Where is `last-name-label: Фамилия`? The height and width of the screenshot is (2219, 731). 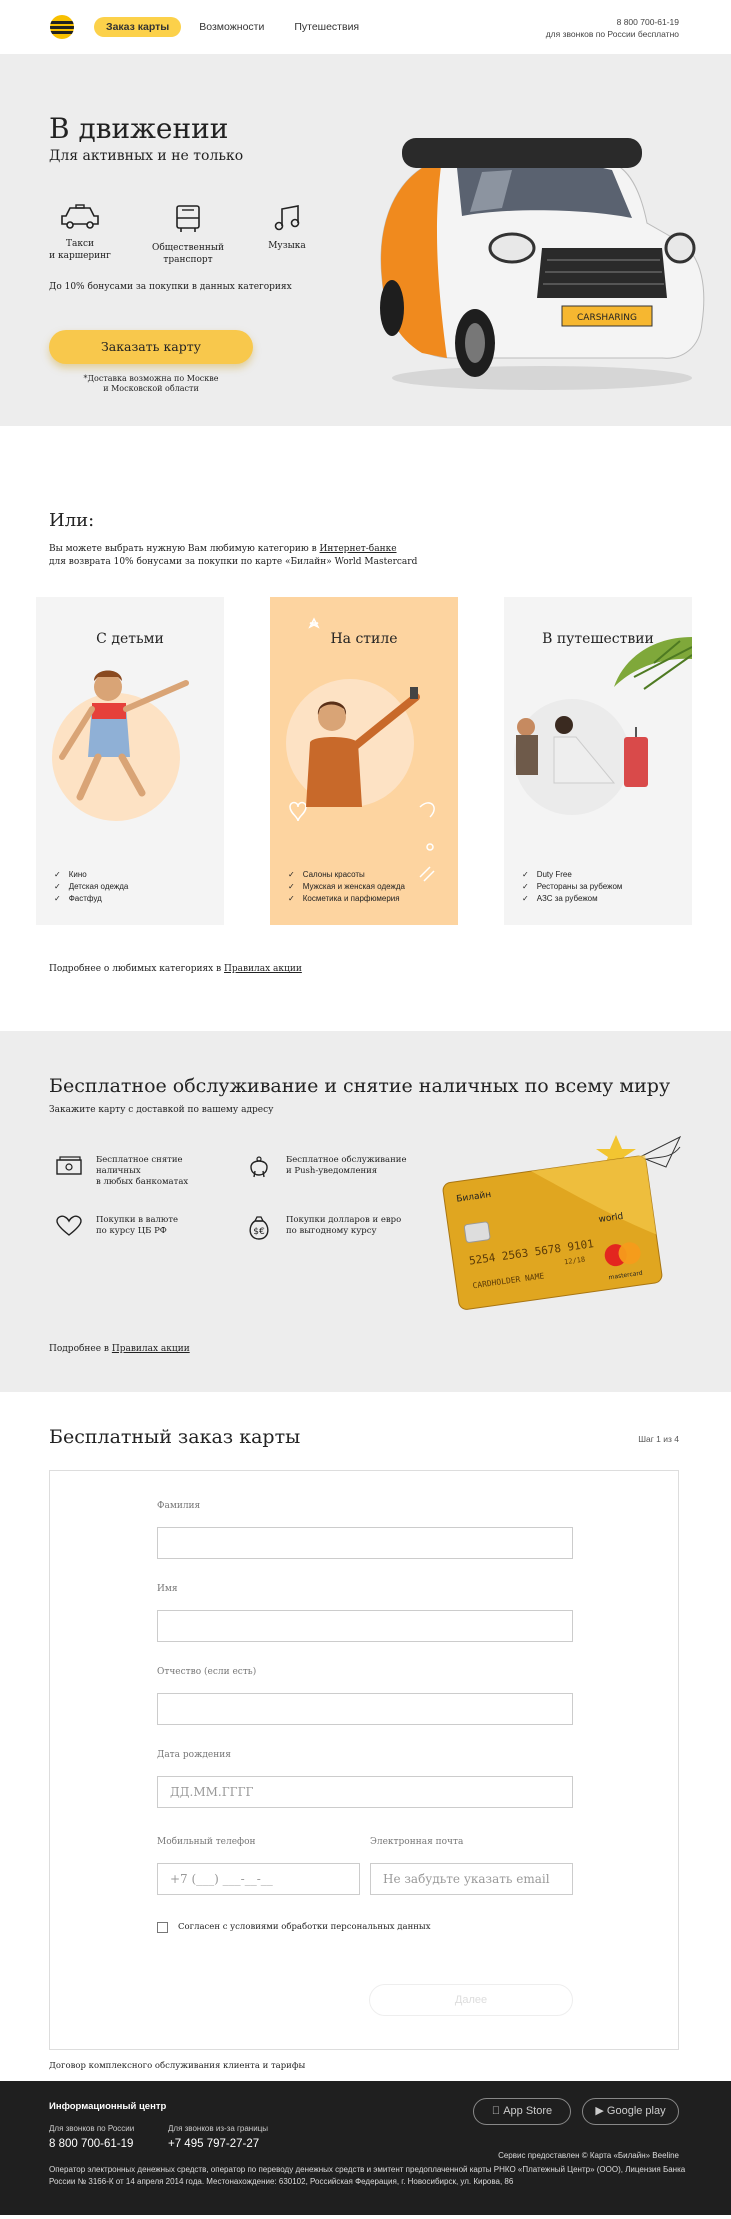 last-name-label: Фамилия is located at coordinates (179, 1506).